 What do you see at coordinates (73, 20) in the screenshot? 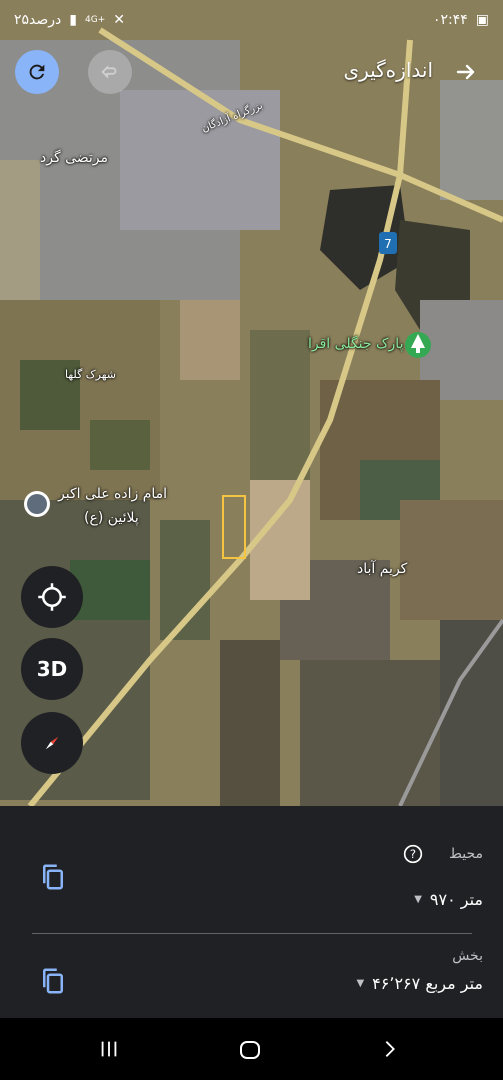
I see `signal-icon: ▮` at bounding box center [73, 20].